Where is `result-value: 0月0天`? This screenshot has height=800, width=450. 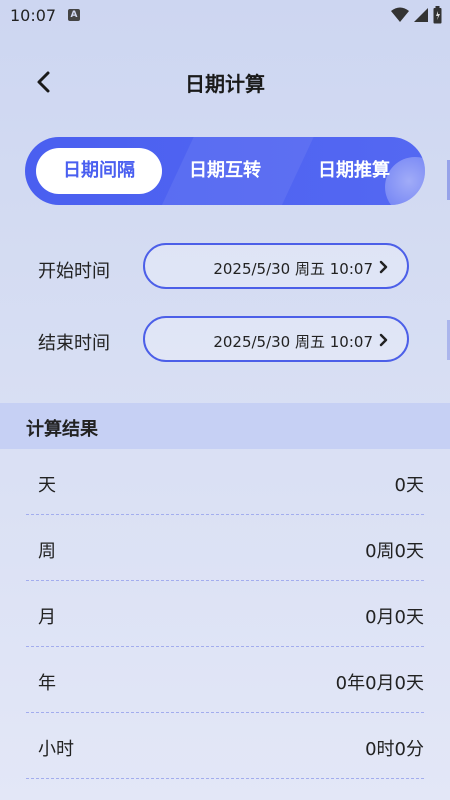
result-value: 0月0天 is located at coordinates (394, 617).